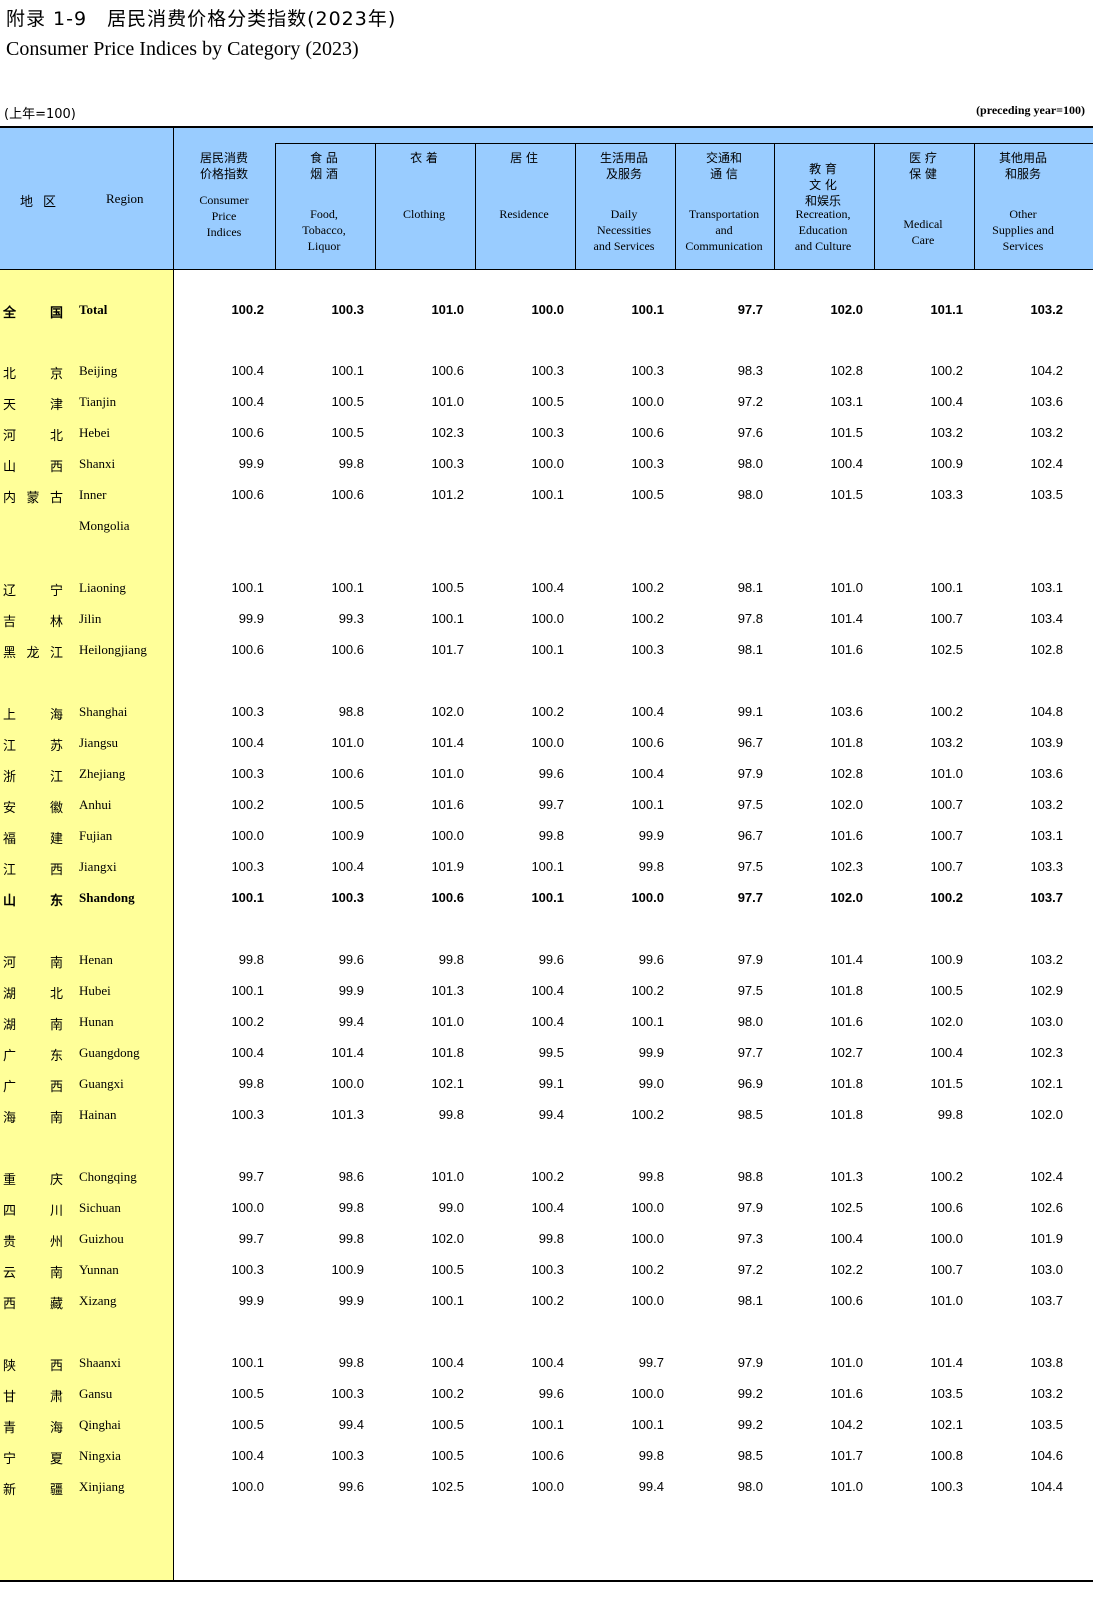  I want to click on region-name-en: Anhui, so click(95, 804).